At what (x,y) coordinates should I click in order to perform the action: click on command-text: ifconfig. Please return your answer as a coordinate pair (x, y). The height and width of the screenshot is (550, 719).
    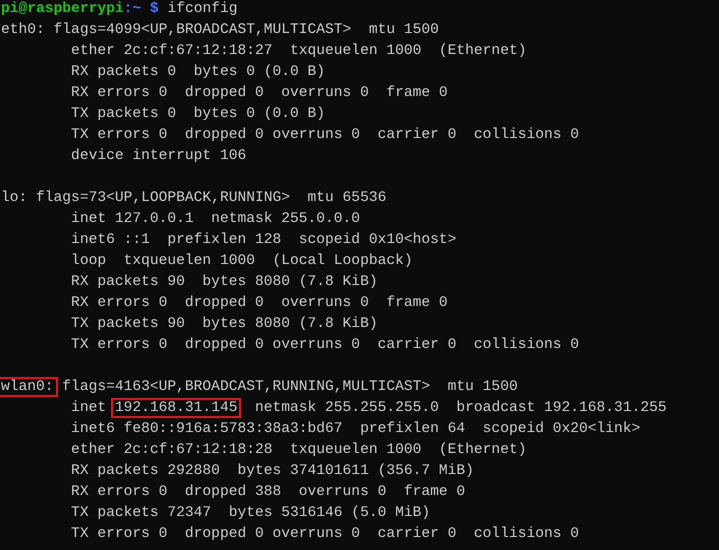
    Looking at the image, I should click on (202, 9).